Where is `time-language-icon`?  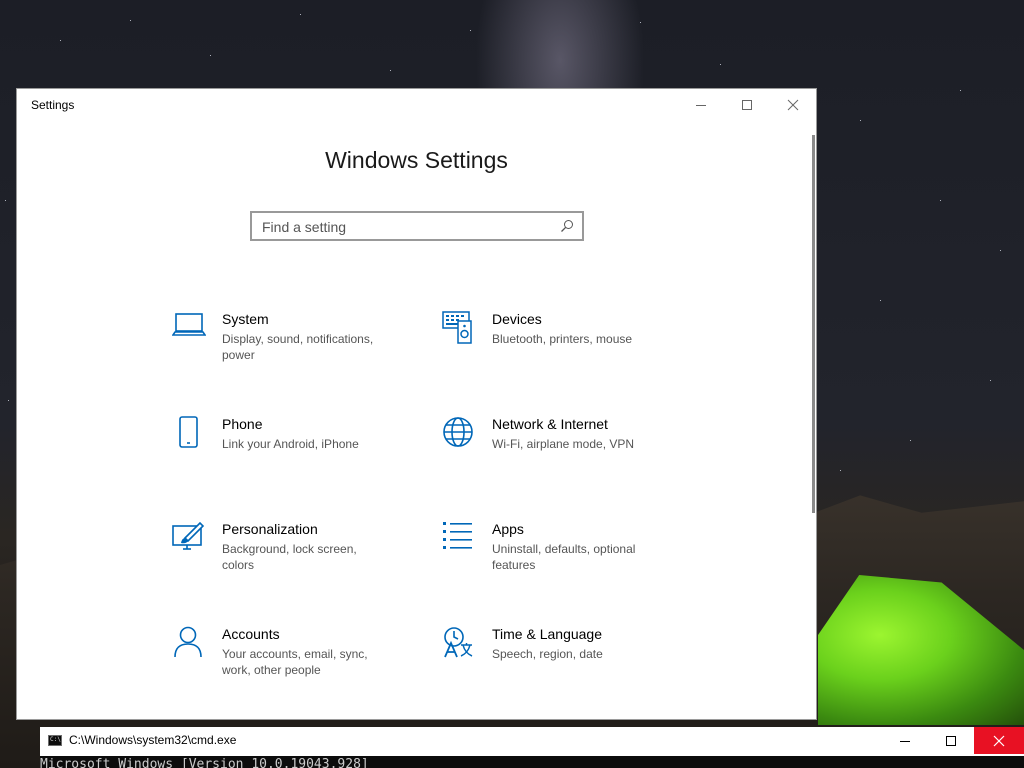 time-language-icon is located at coordinates (458, 642).